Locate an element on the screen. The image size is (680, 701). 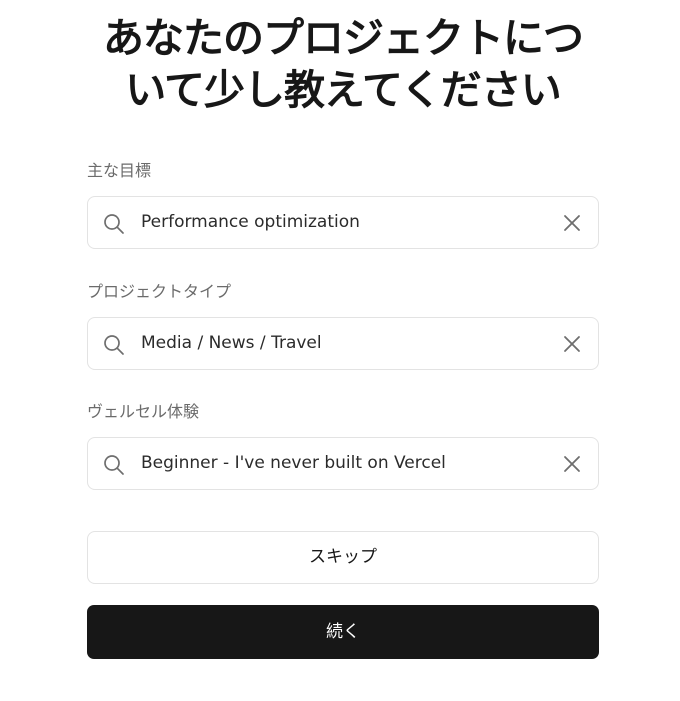
vercel-experience-value: Beginner - I've never built on Vercel is located at coordinates (293, 463).